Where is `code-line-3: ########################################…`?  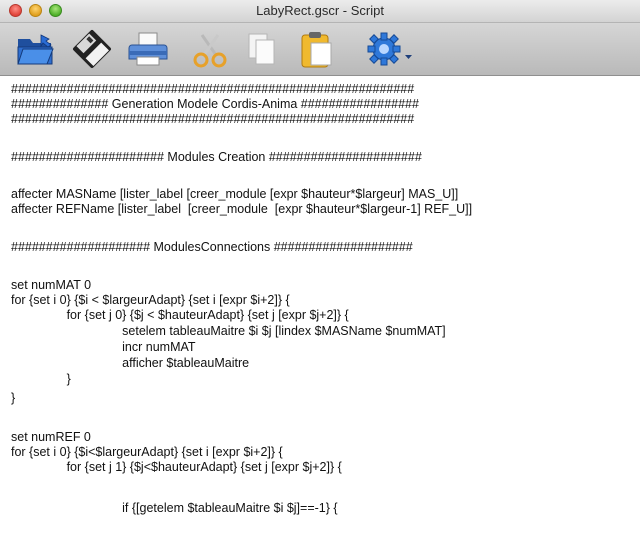
code-line-3: ########################################… is located at coordinates (213, 119).